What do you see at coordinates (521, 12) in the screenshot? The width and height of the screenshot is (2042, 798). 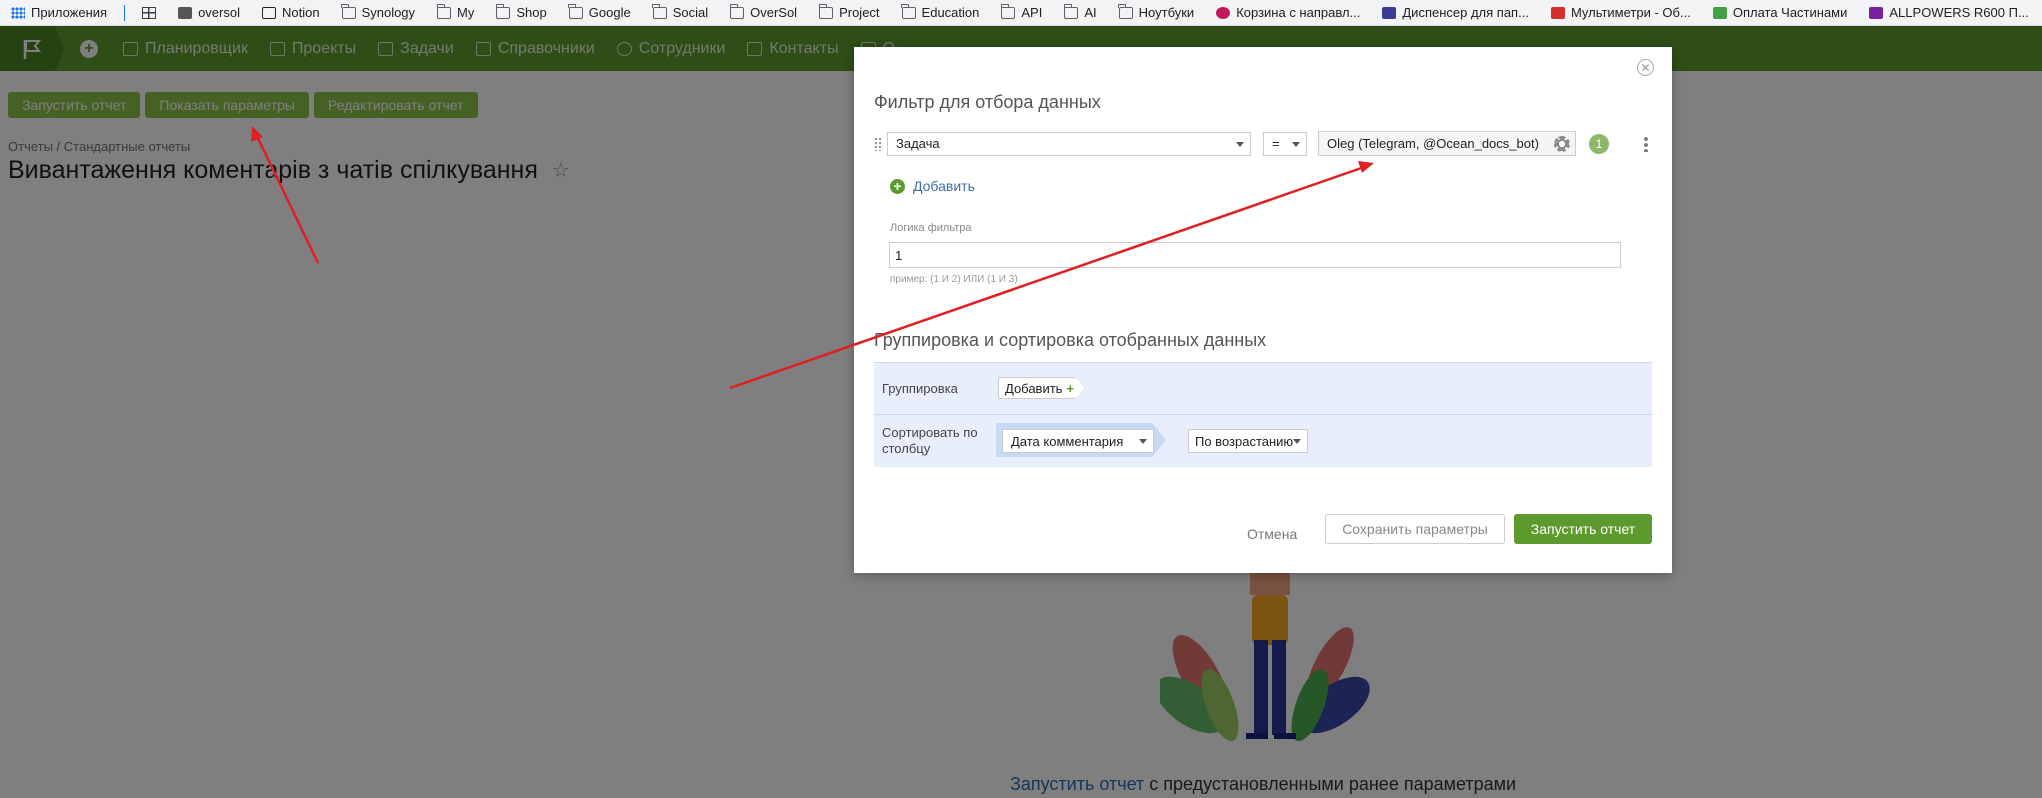 I see `bookmark-folder-shop: Shop` at bounding box center [521, 12].